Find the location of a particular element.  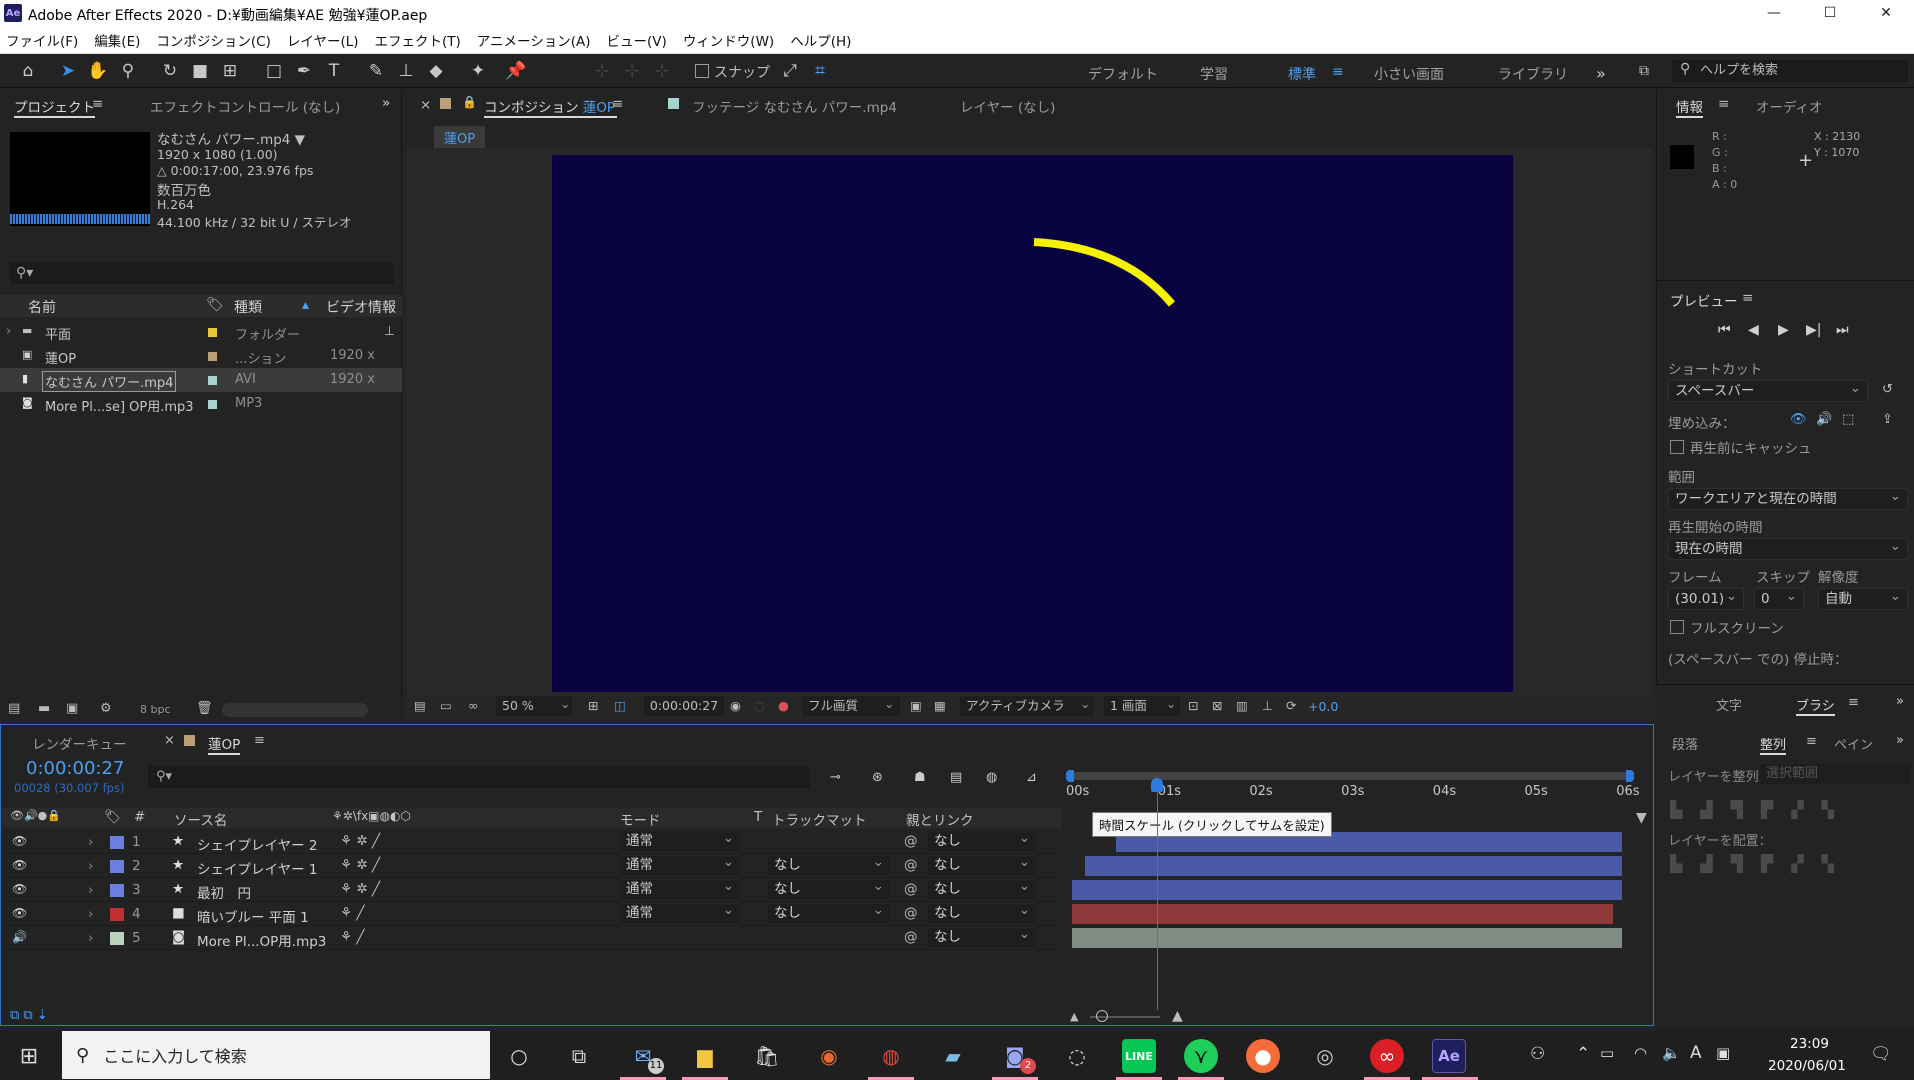

tab-align: 整列 is located at coordinates (1773, 744).